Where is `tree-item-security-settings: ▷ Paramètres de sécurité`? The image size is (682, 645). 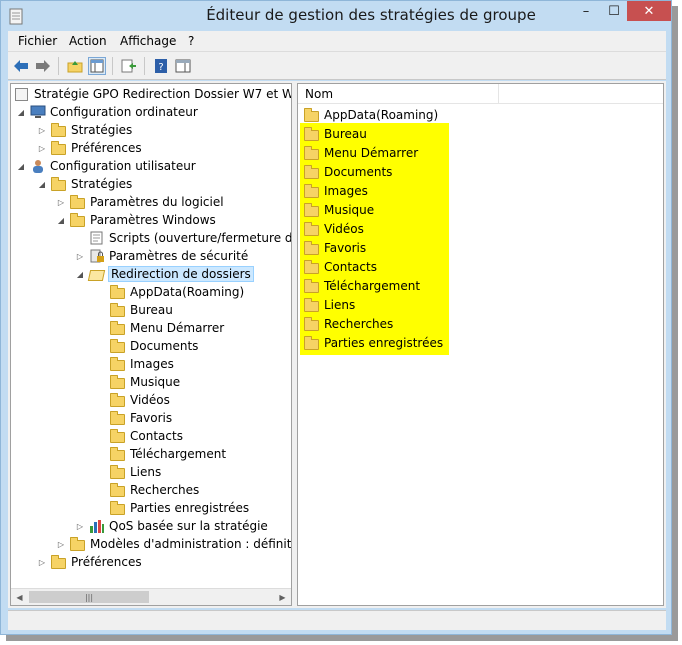 tree-item-security-settings: ▷ Paramètres de sécurité is located at coordinates (161, 256).